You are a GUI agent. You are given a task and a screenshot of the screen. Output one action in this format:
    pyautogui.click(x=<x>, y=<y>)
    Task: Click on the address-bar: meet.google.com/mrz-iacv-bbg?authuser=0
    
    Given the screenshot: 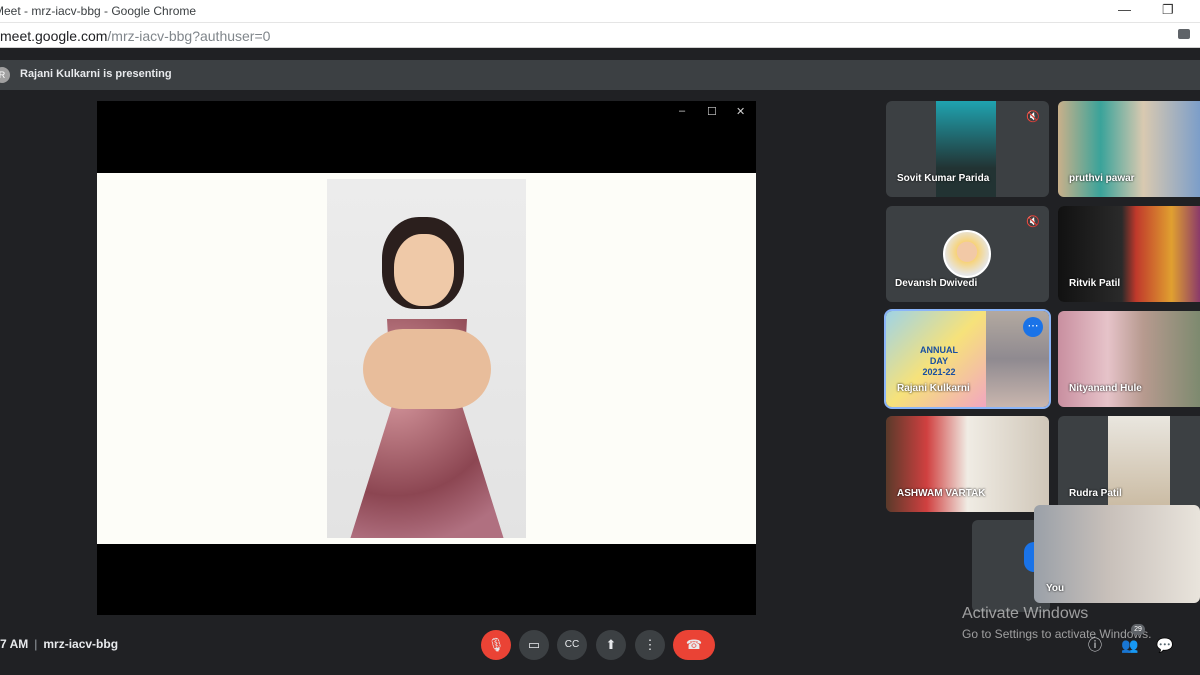 What is the action you would take?
    pyautogui.click(x=600, y=35)
    